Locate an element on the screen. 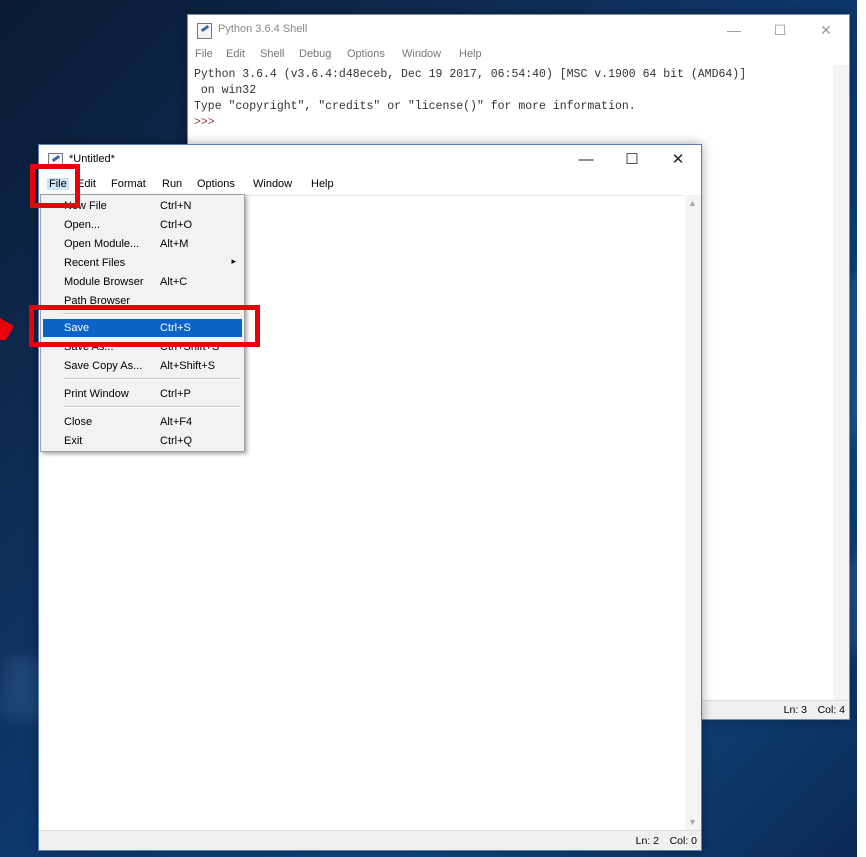  menu-help: Help is located at coordinates (322, 184).